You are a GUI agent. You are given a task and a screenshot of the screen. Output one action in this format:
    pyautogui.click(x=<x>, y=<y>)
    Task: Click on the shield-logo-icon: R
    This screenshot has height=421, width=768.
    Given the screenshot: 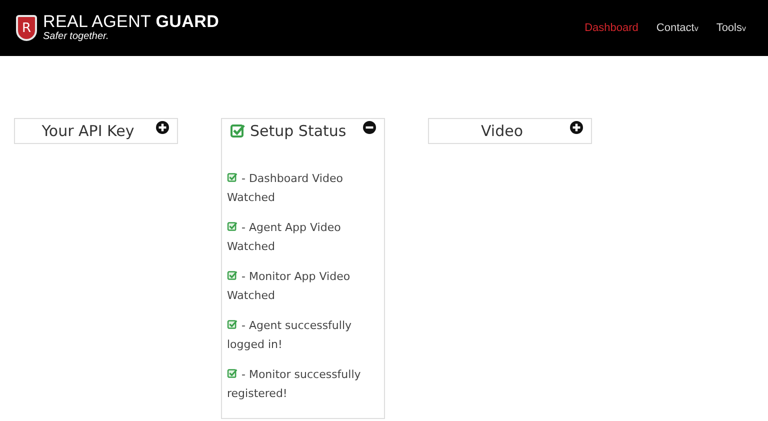 What is the action you would take?
    pyautogui.click(x=26, y=28)
    